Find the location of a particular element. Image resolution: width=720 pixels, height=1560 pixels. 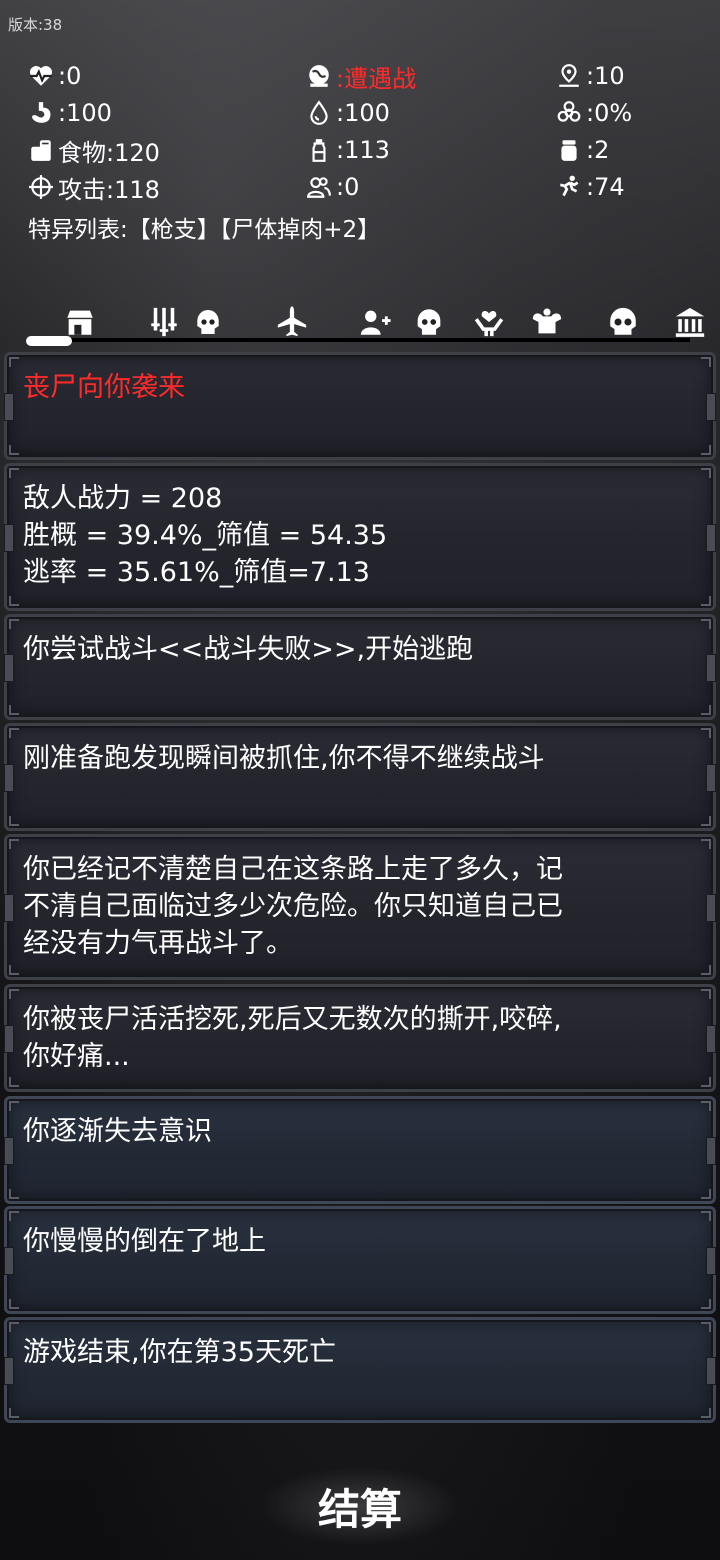

log-entry: 丧尸向你袭来 is located at coordinates (360, 406).